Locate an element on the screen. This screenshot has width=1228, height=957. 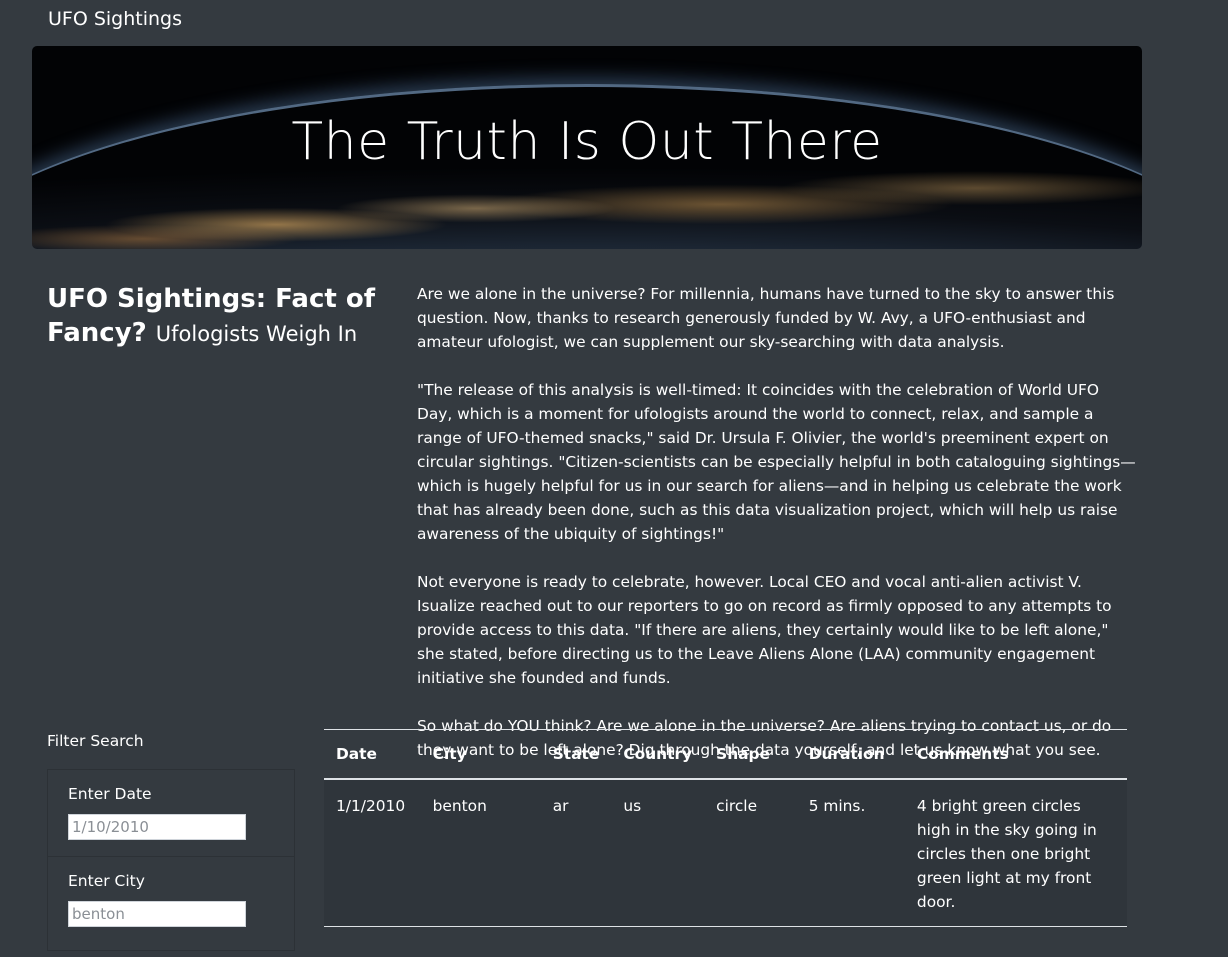
city-filter-input is located at coordinates (157, 914).